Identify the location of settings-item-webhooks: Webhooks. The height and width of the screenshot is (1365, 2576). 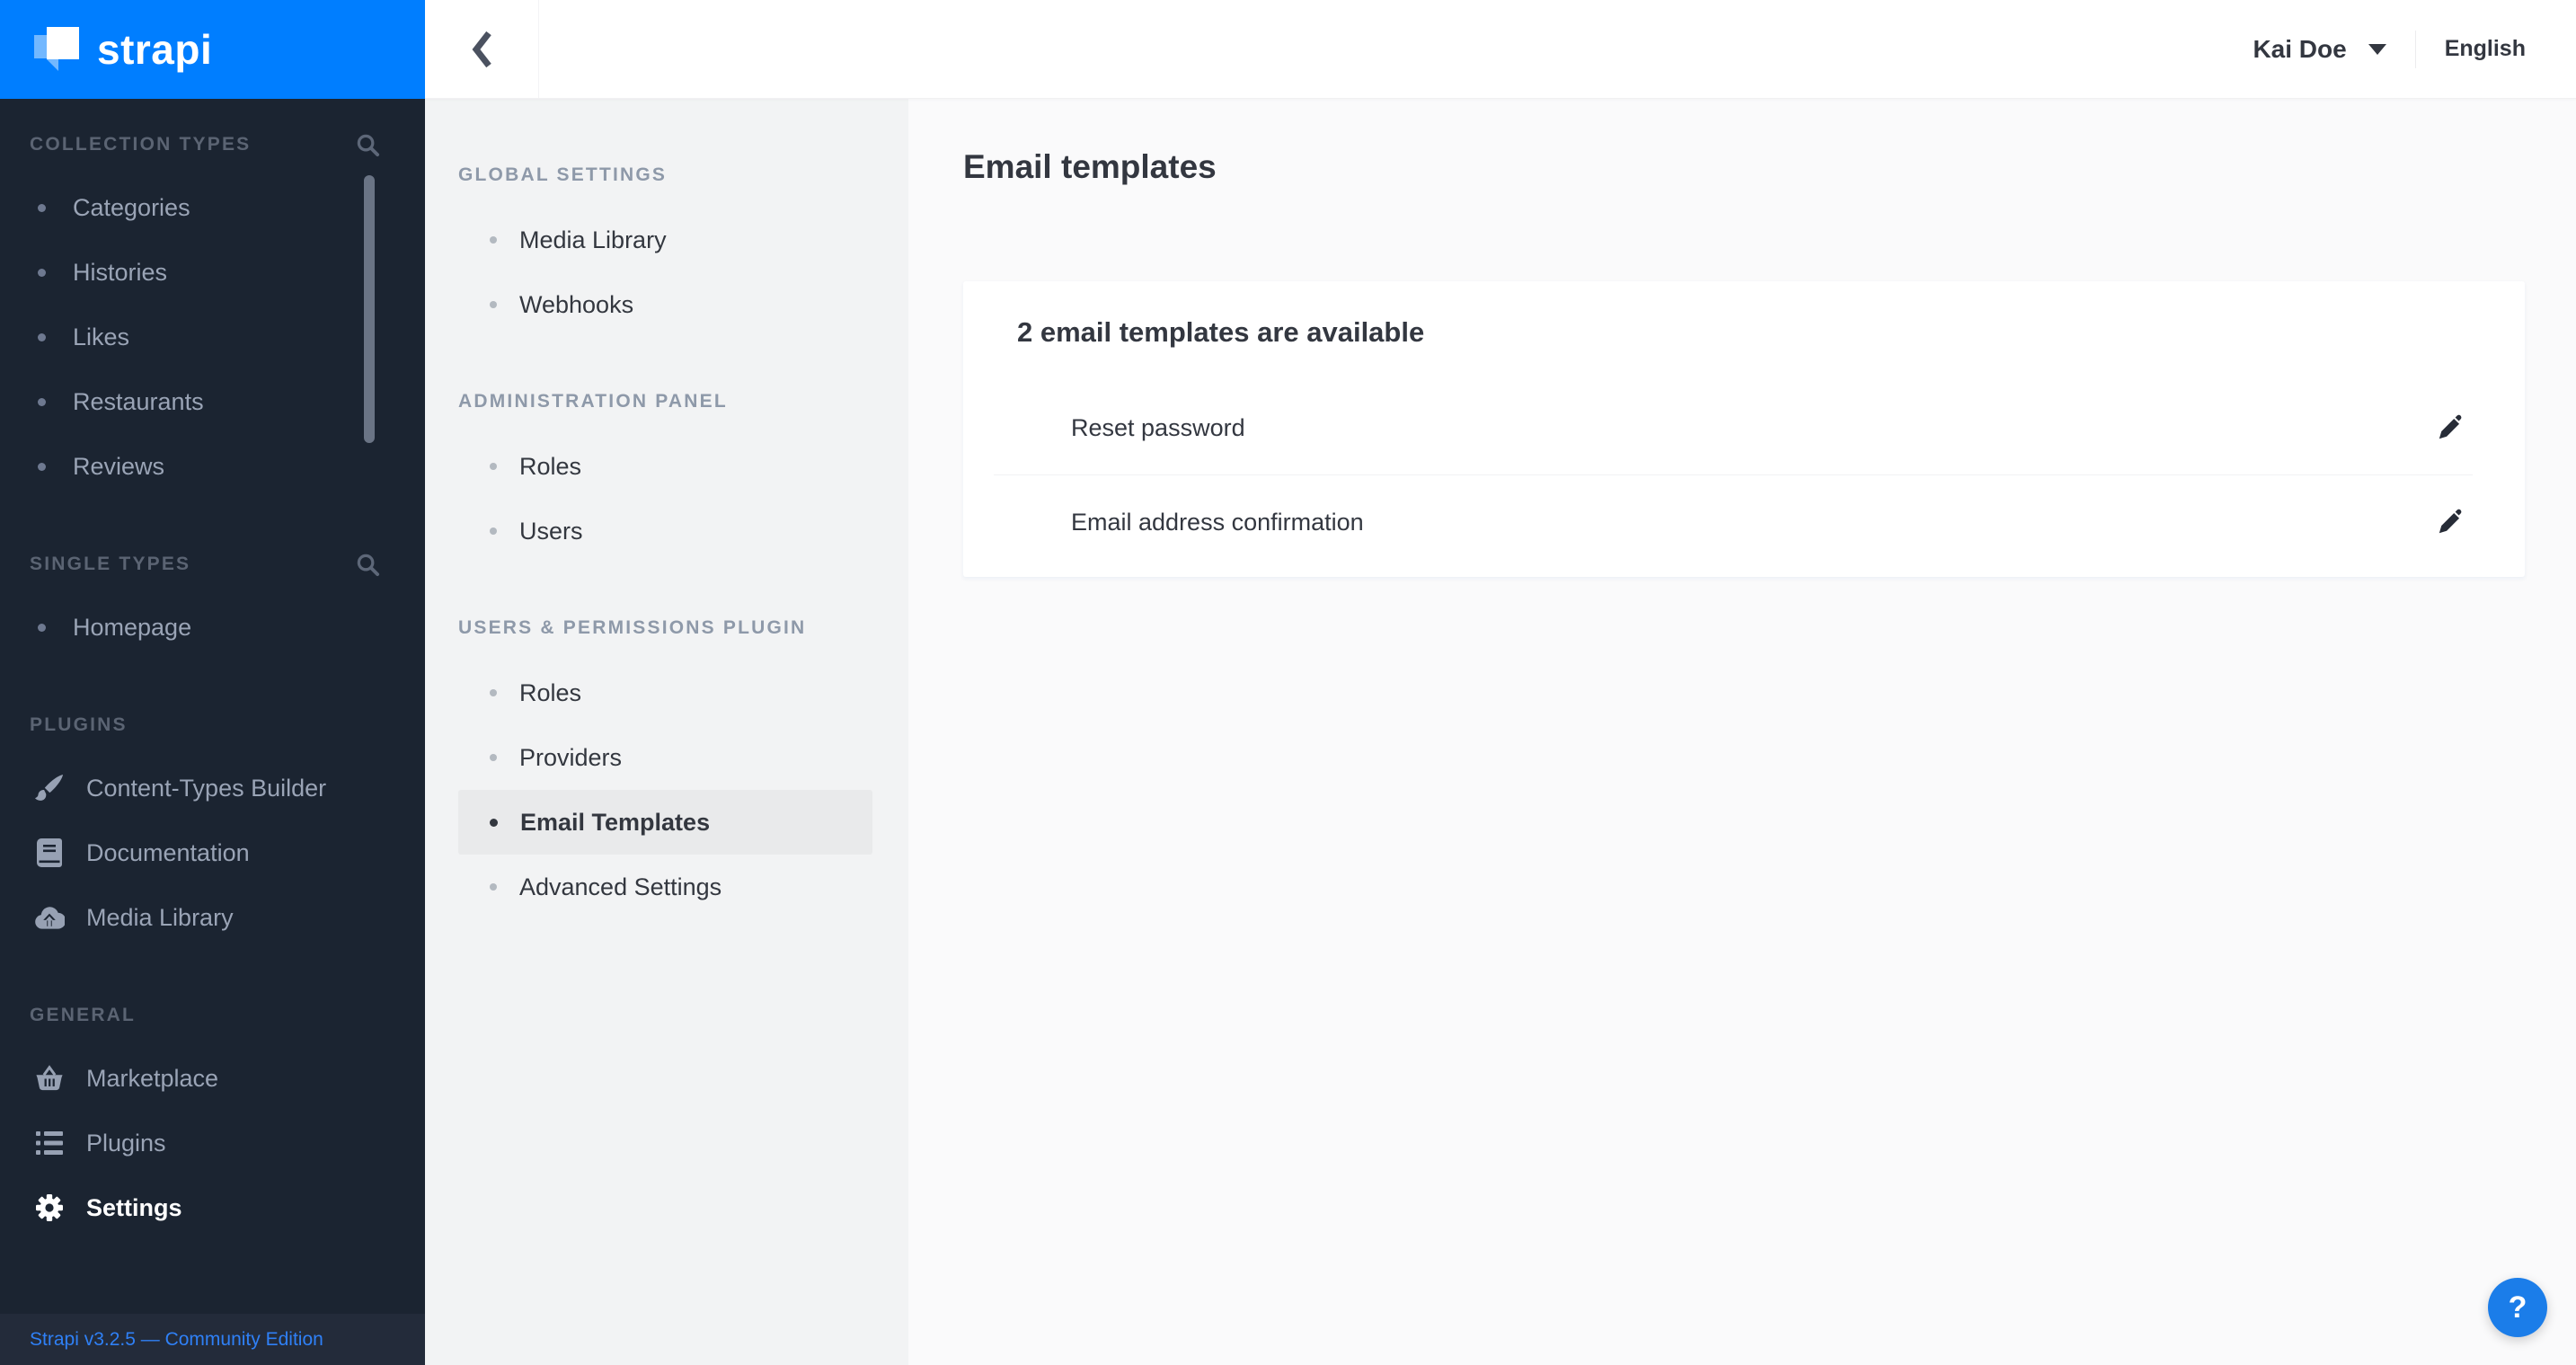
(665, 304).